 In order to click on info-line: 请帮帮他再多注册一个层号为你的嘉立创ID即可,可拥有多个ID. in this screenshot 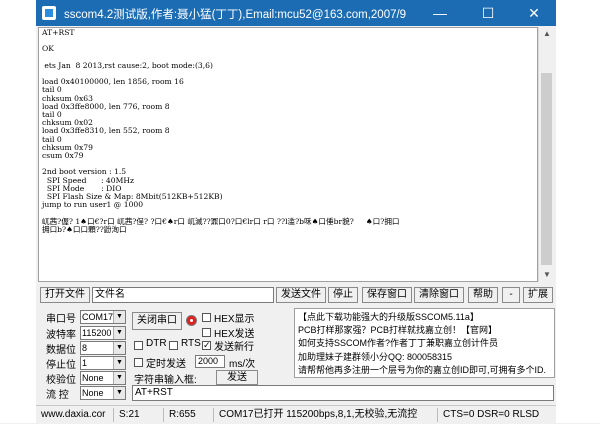, I will do `click(424, 370)`.